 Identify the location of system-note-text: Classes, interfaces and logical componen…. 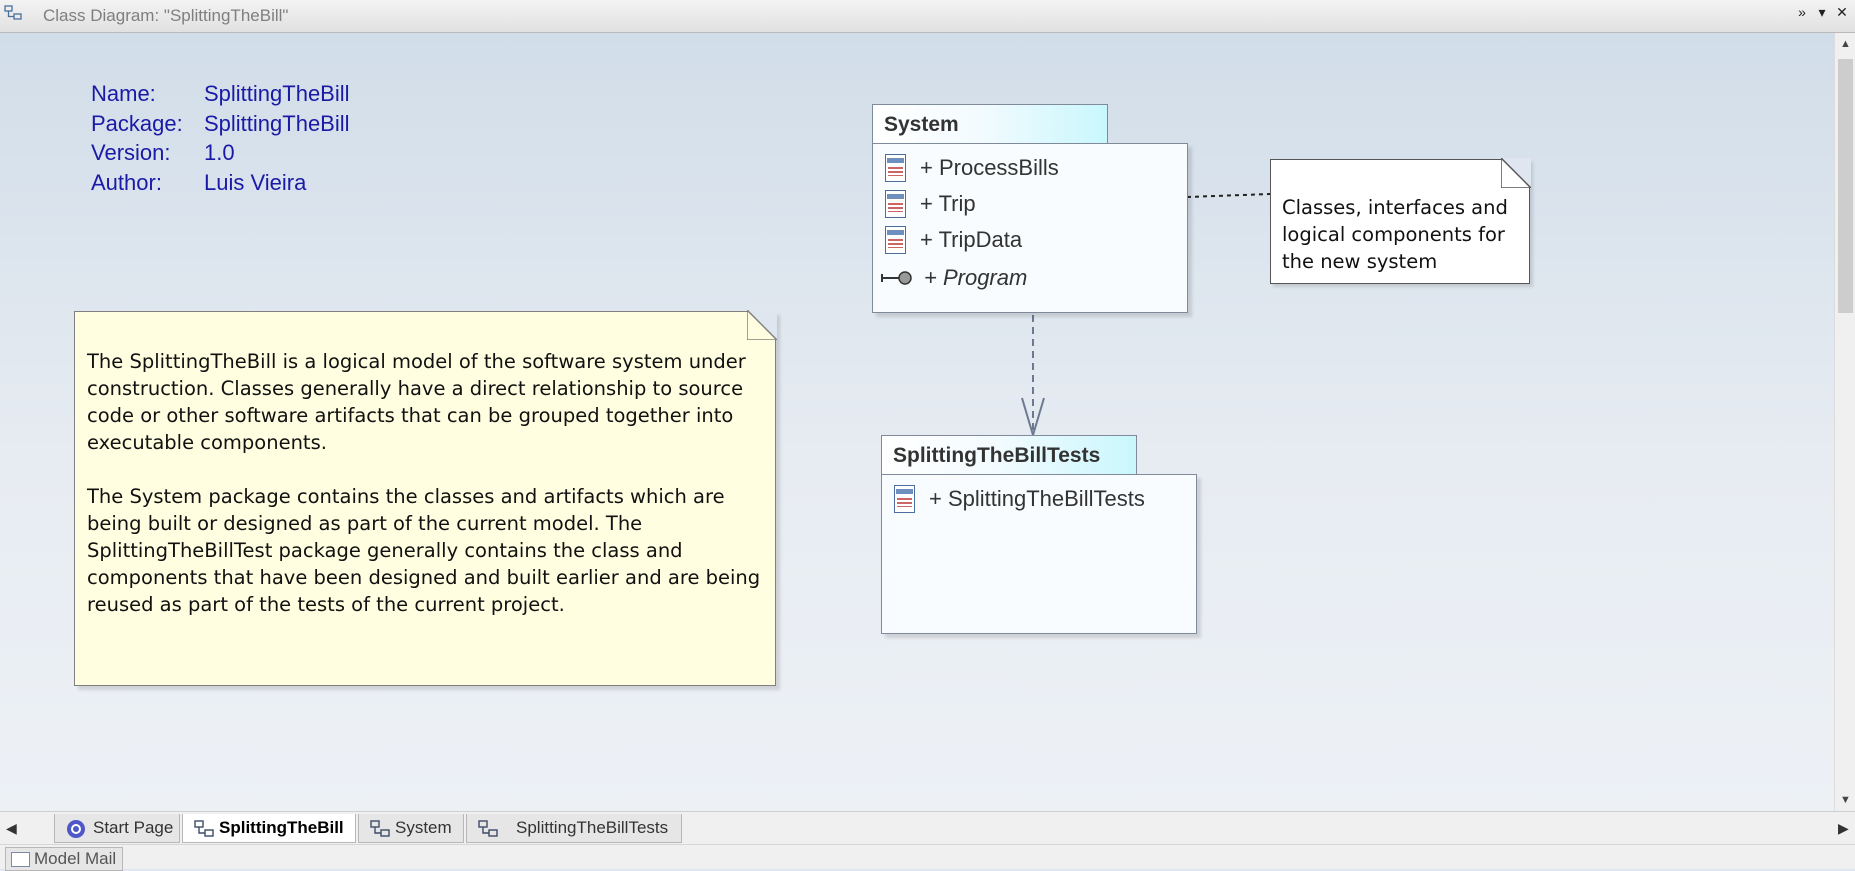
(1395, 234).